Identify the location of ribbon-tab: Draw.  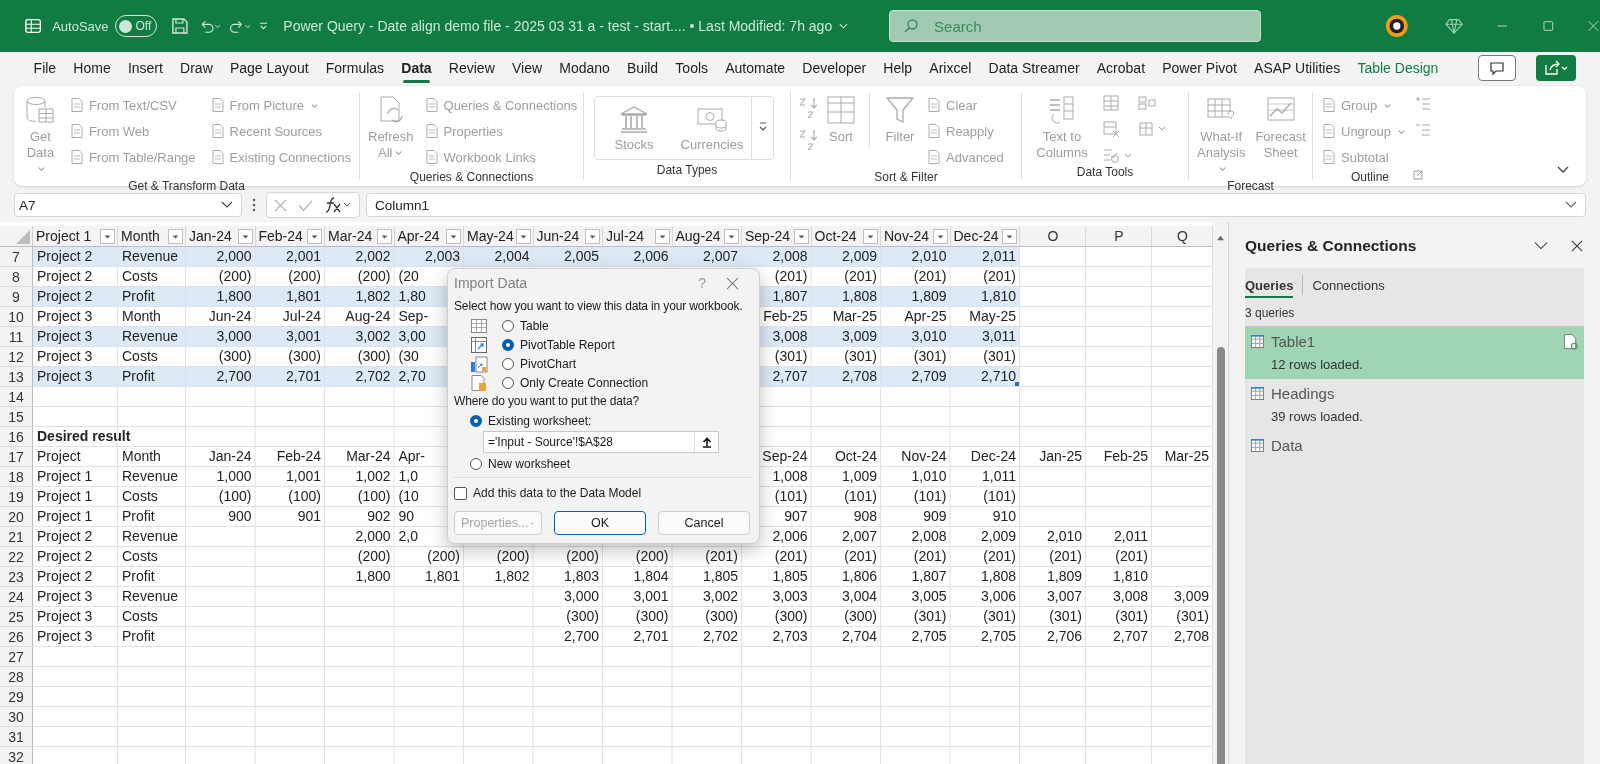
(196, 68).